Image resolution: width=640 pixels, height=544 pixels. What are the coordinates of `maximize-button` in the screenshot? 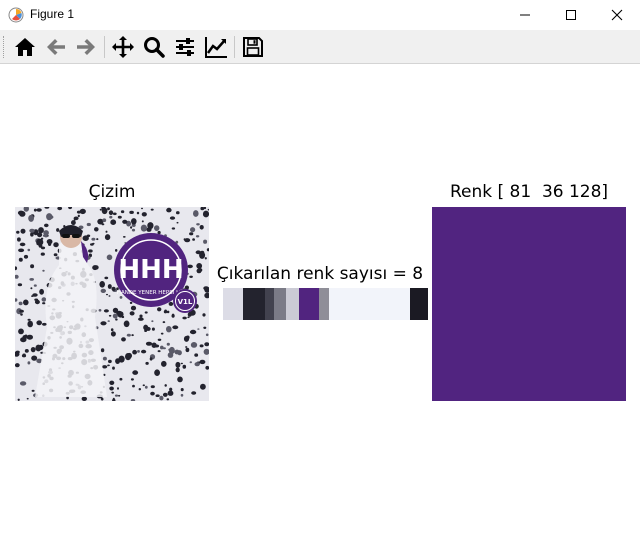 It's located at (571, 15).